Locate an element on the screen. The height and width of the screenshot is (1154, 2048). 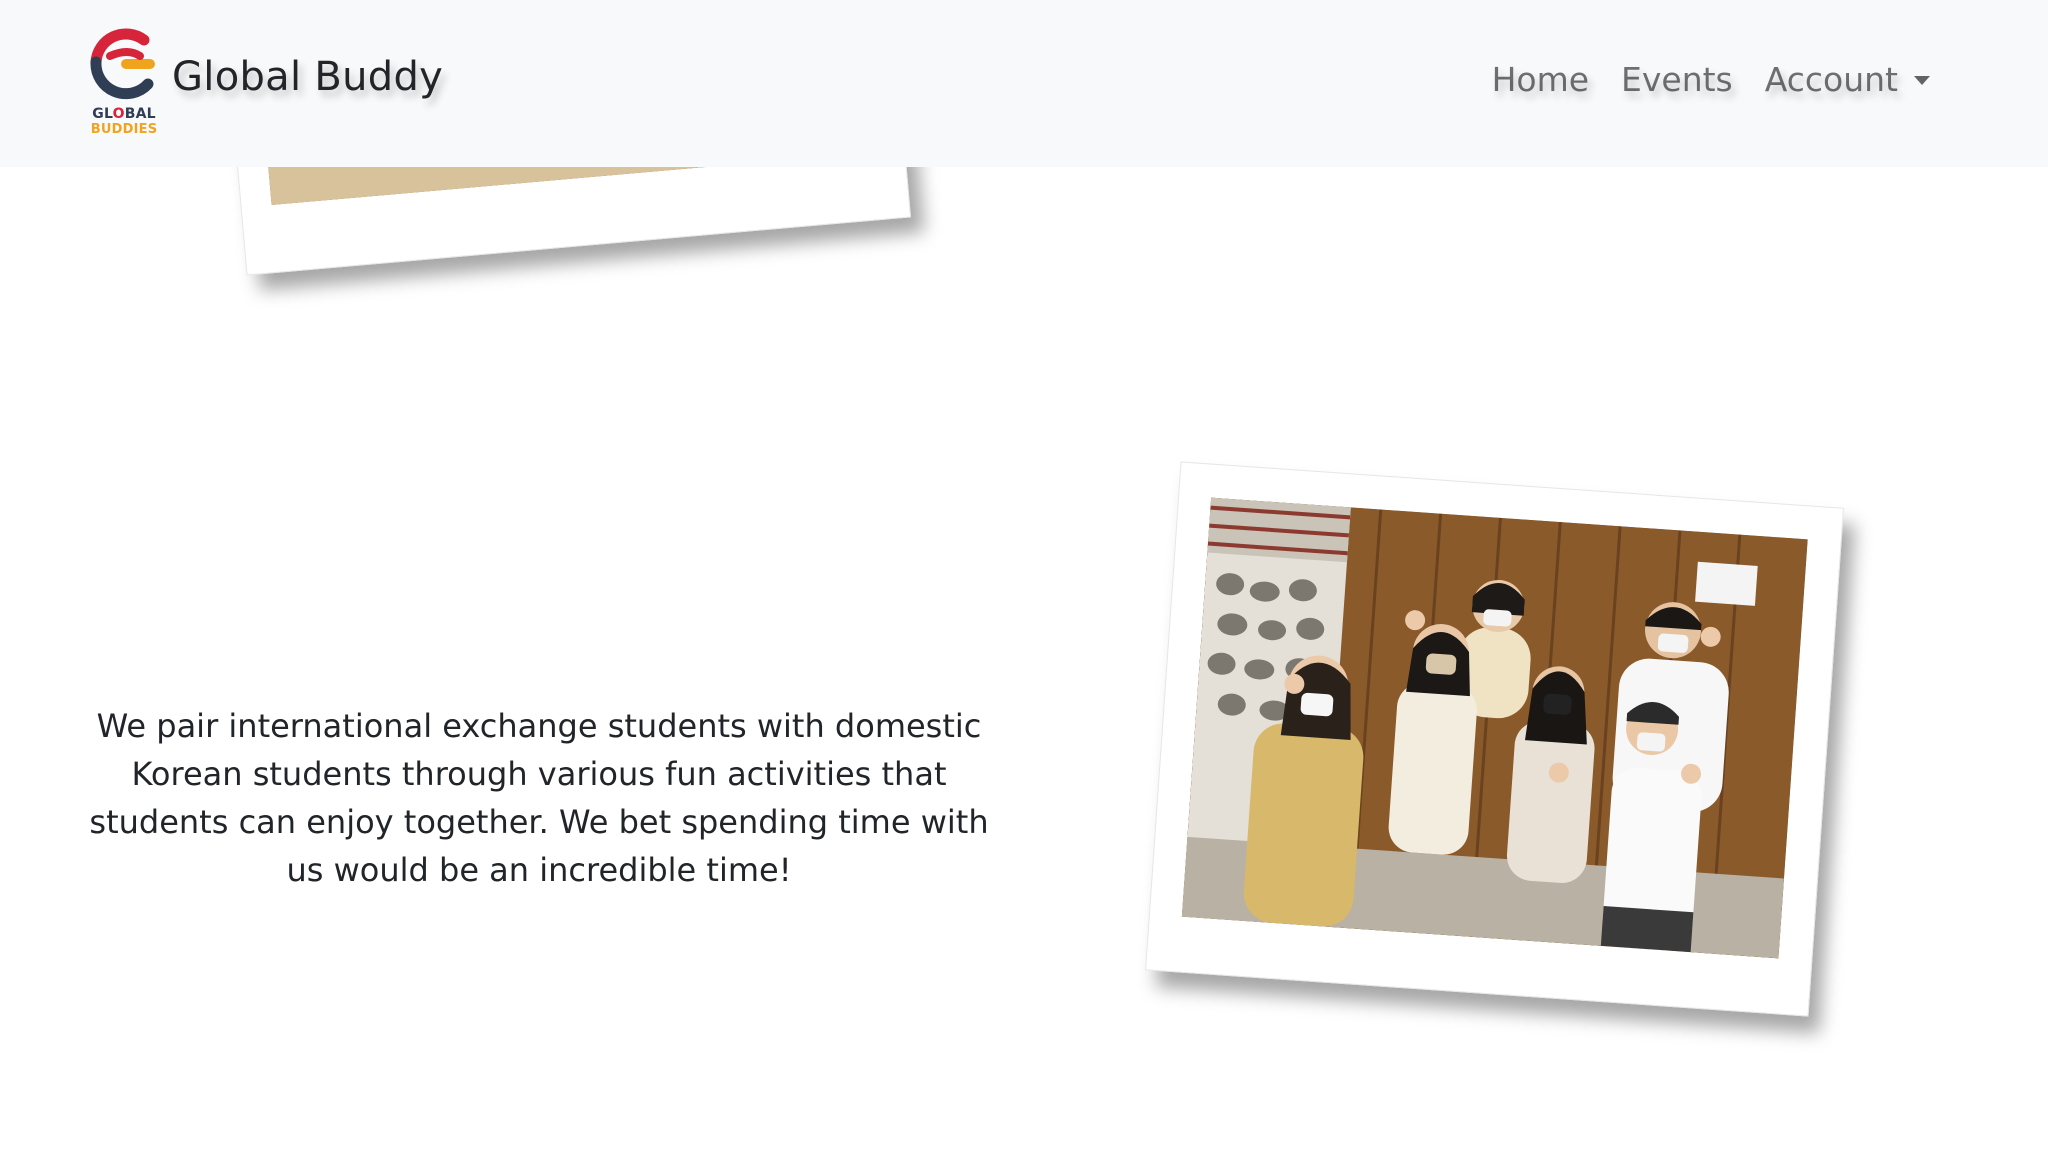
brand-name: Global Buddy is located at coordinates (308, 77).